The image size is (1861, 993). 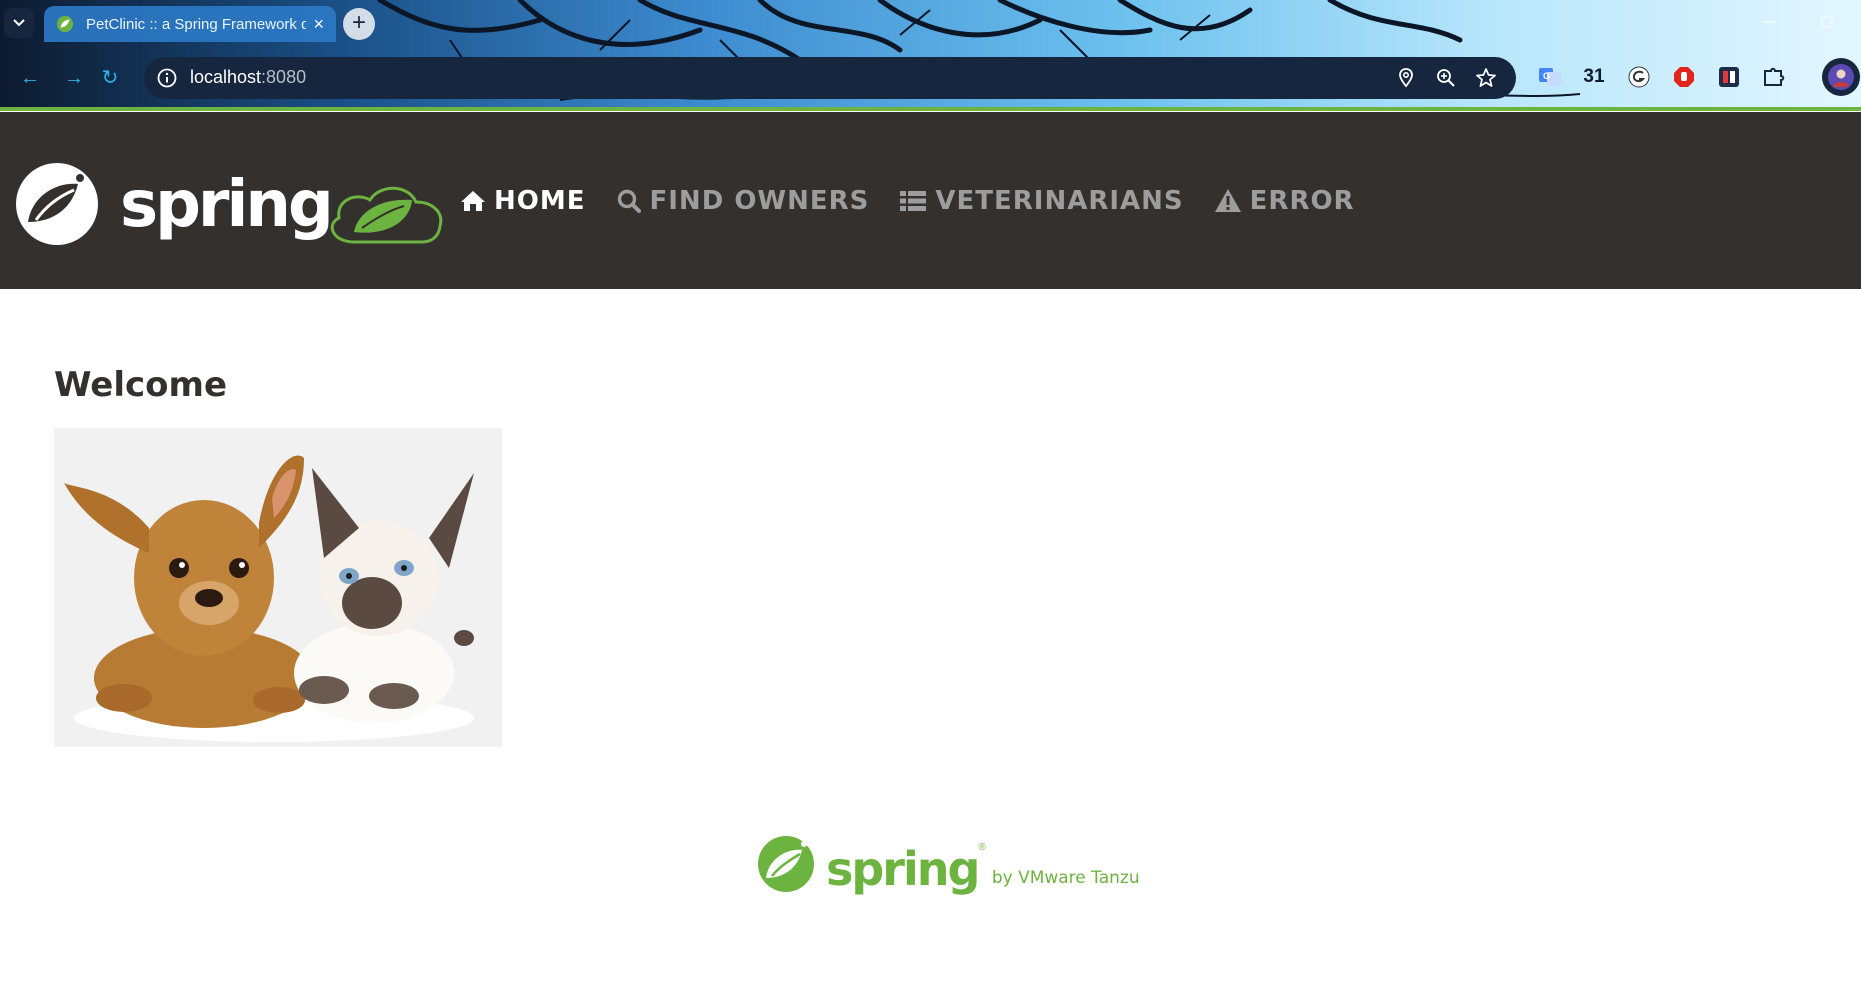 I want to click on footer-logo: spring ® by VMware Tanzu, so click(x=948, y=864).